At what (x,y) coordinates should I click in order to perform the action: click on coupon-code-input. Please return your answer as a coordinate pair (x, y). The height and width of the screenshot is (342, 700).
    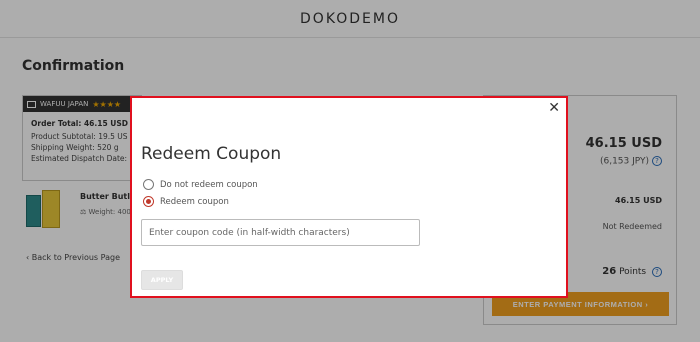
    Looking at the image, I should click on (280, 232).